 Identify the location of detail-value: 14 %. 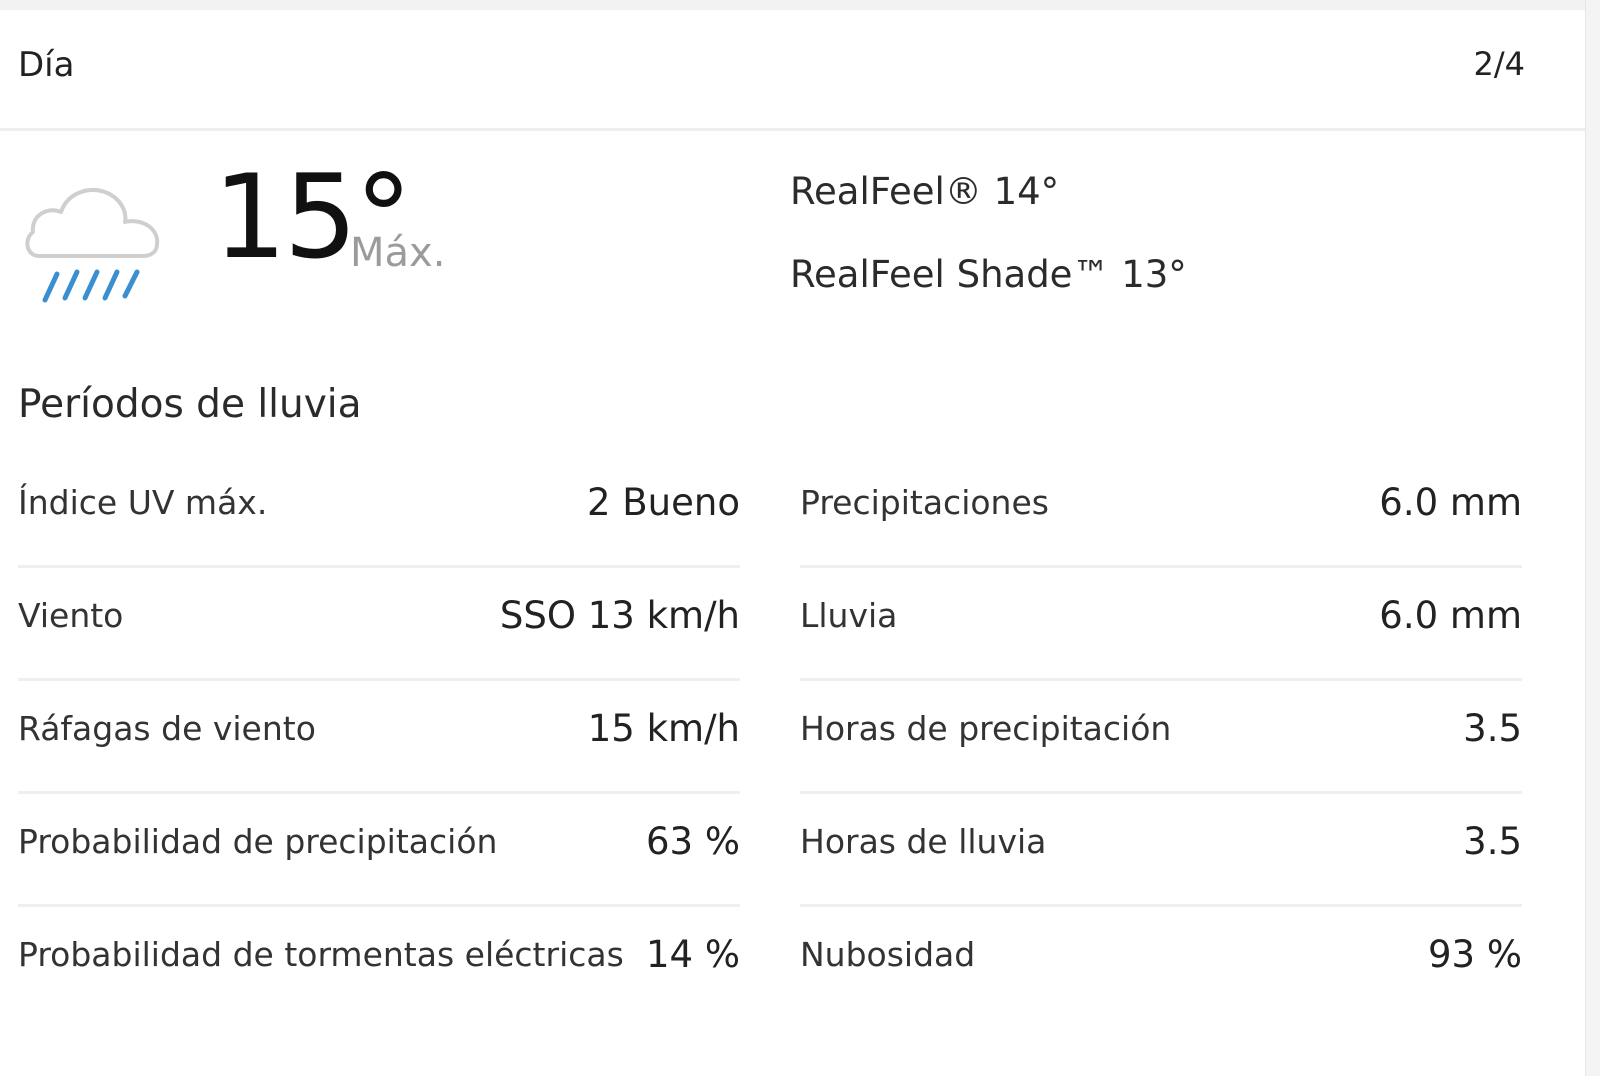
(693, 954).